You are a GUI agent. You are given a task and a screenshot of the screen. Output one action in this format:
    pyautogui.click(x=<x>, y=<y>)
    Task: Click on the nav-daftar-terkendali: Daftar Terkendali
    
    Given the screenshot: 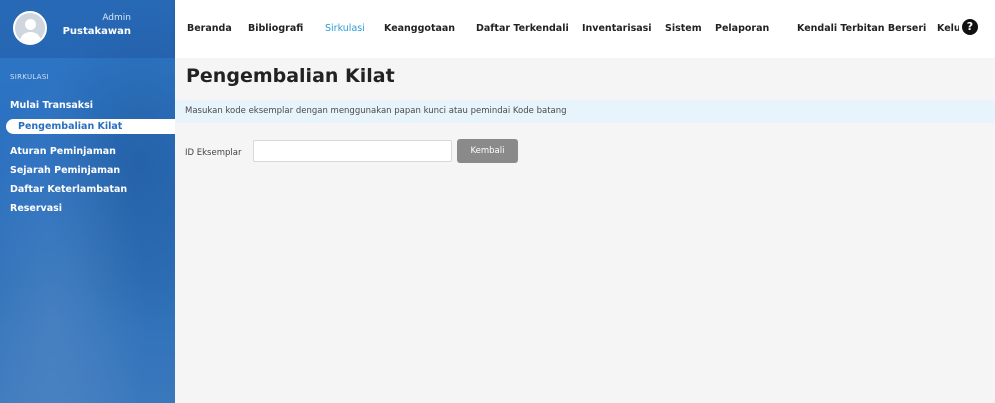 What is the action you would take?
    pyautogui.click(x=522, y=28)
    